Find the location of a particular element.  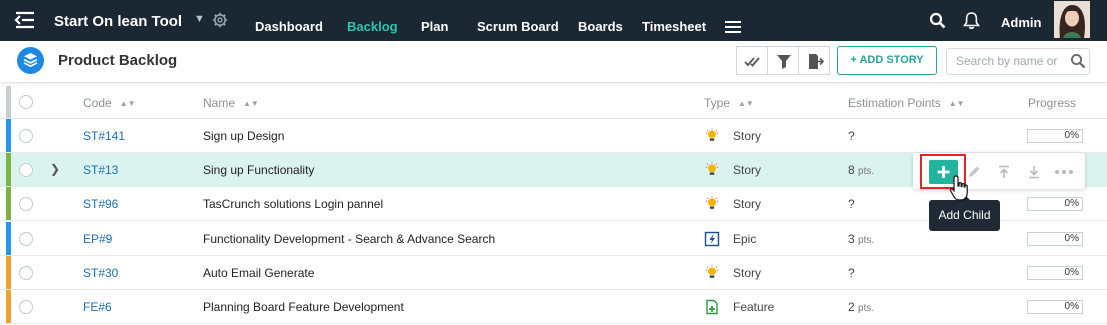

expand-chevron-icon: ❯ is located at coordinates (55, 169).